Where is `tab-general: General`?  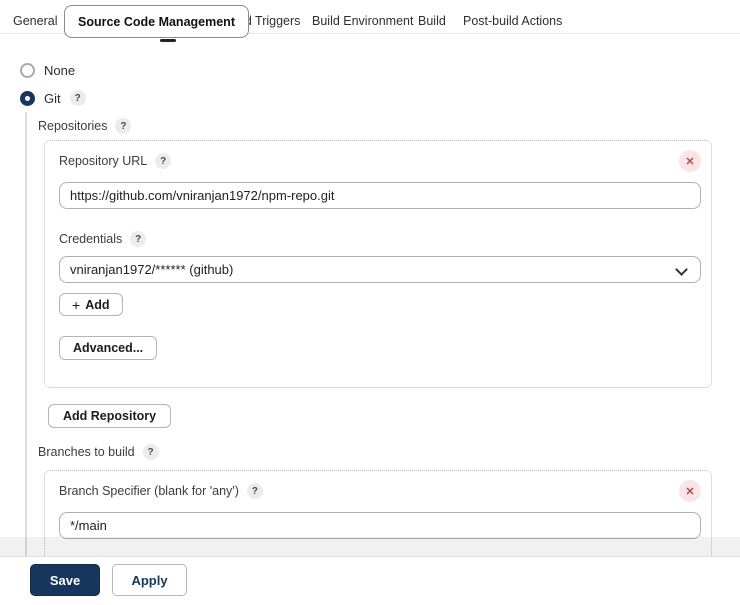 tab-general: General is located at coordinates (35, 21).